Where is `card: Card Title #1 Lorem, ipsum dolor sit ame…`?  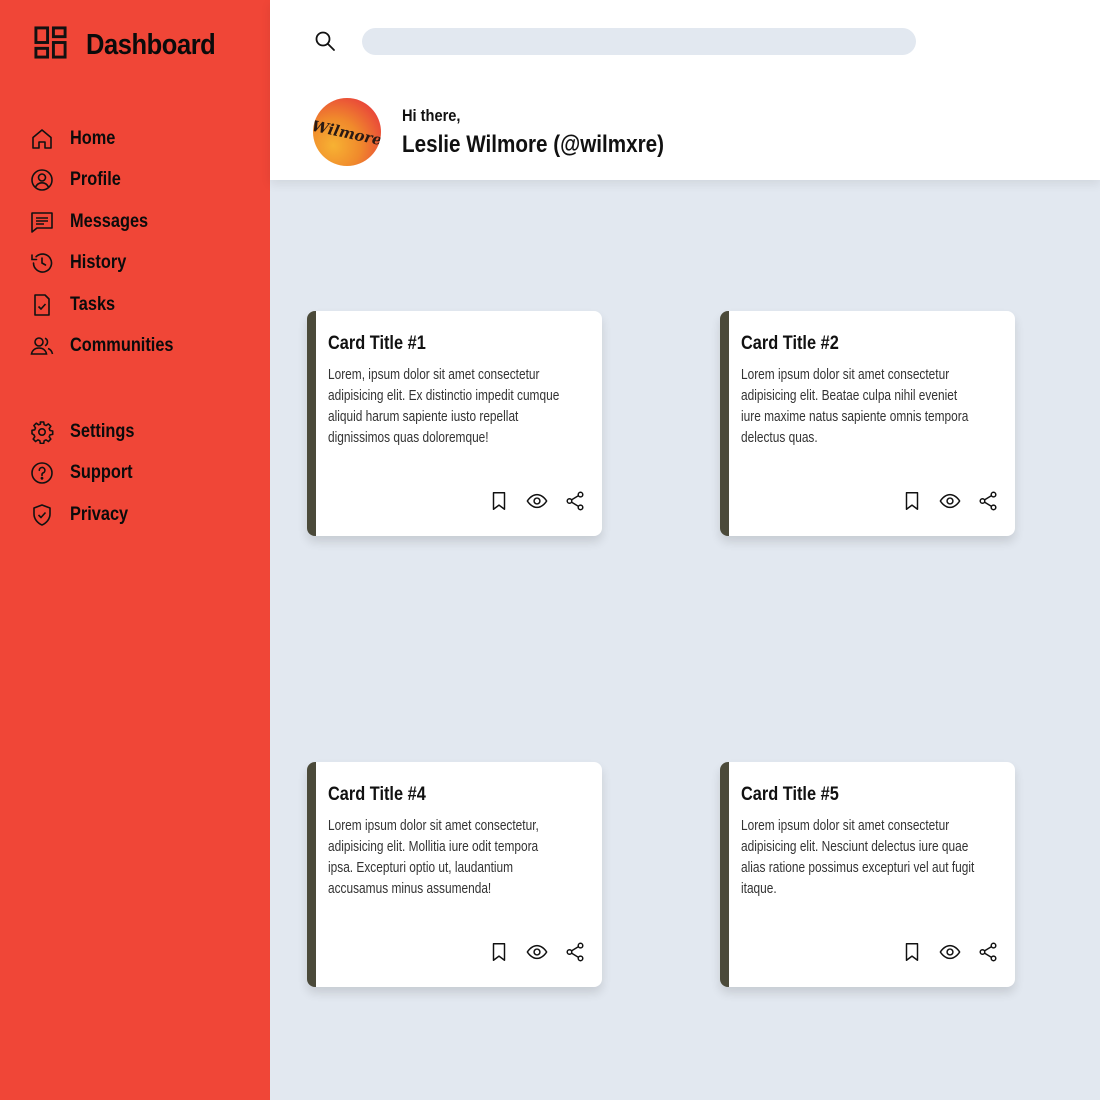 card: Card Title #1 Lorem, ipsum dolor sit ame… is located at coordinates (454, 423).